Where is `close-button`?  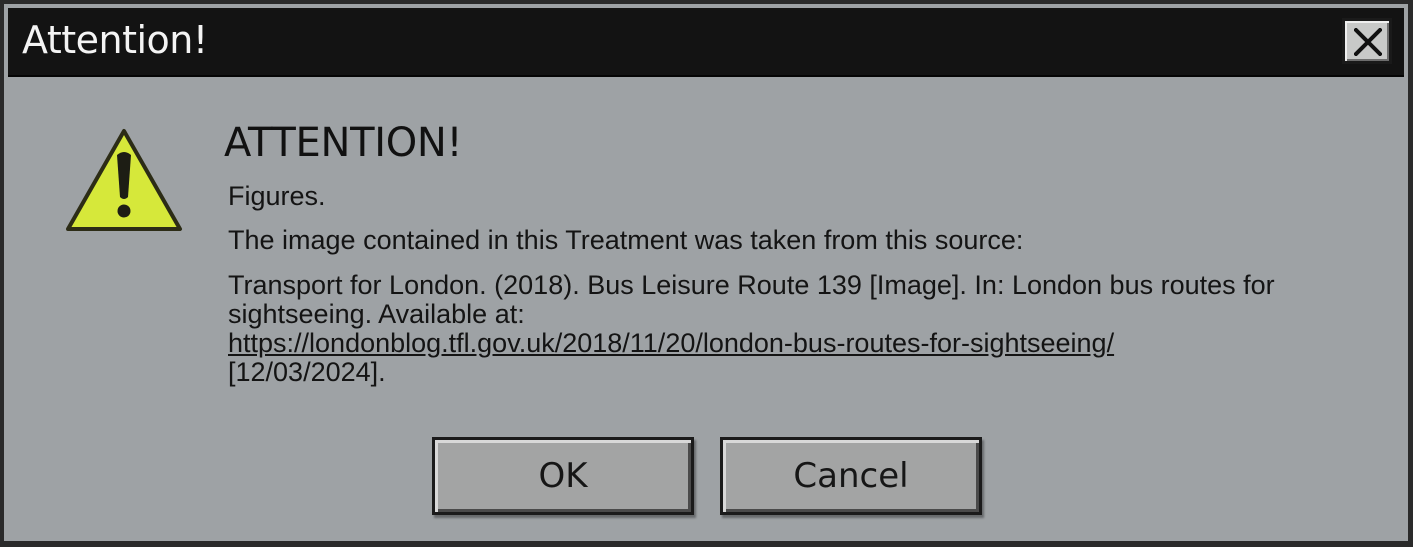 close-button is located at coordinates (1367, 41).